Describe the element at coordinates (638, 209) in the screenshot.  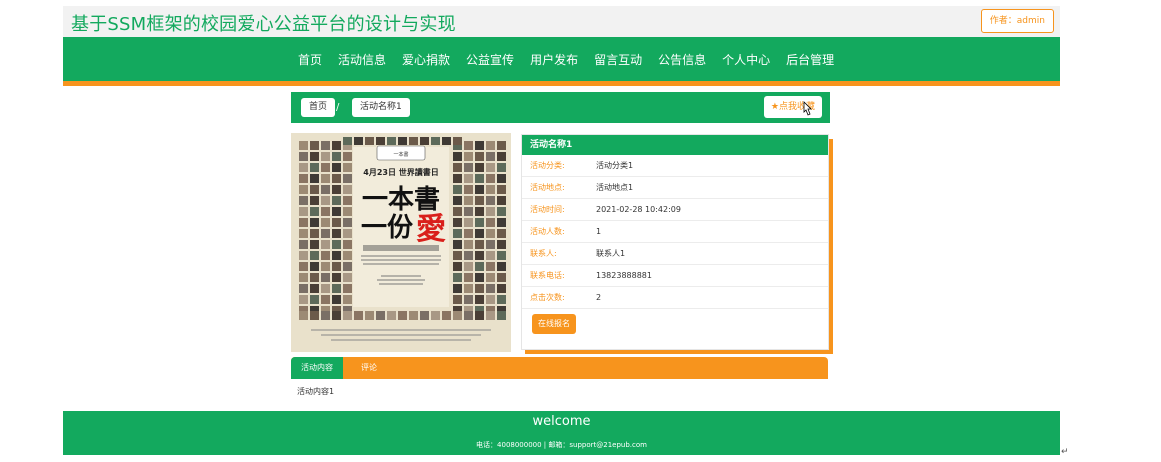
I see `detail-value: 2021-02-28 10:42:09` at that location.